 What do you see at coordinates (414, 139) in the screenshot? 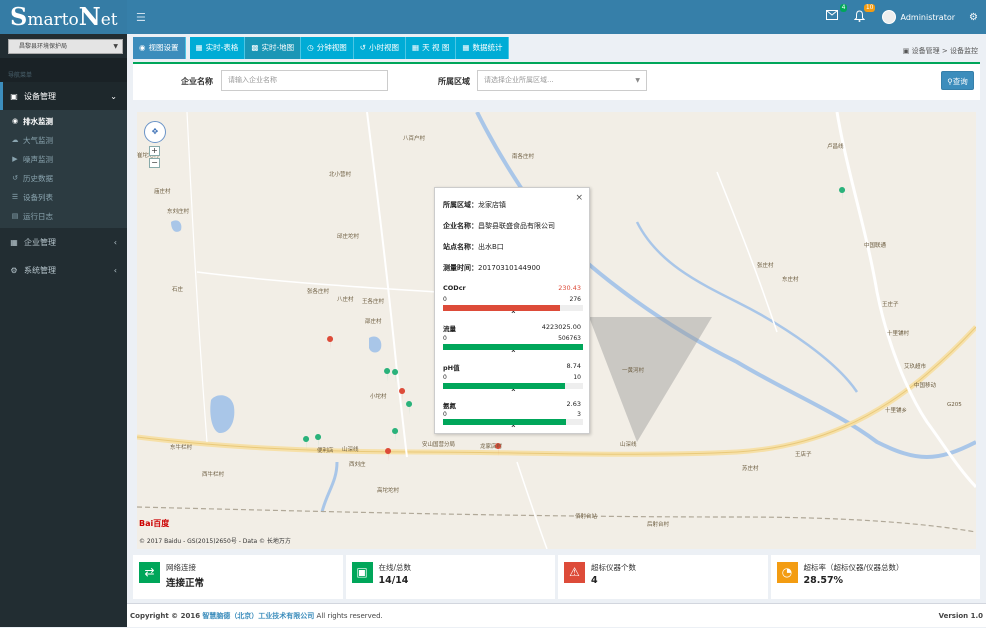
I see `map-place-label: 八百户村` at bounding box center [414, 139].